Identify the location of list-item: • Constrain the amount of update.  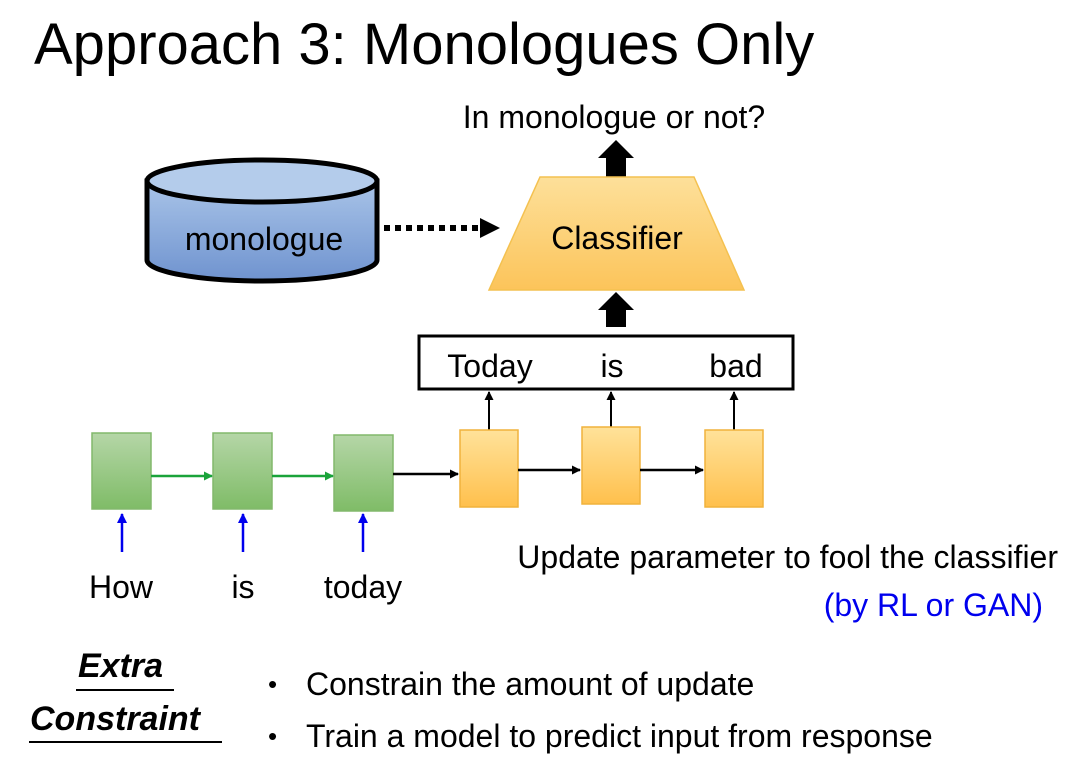
(600, 684).